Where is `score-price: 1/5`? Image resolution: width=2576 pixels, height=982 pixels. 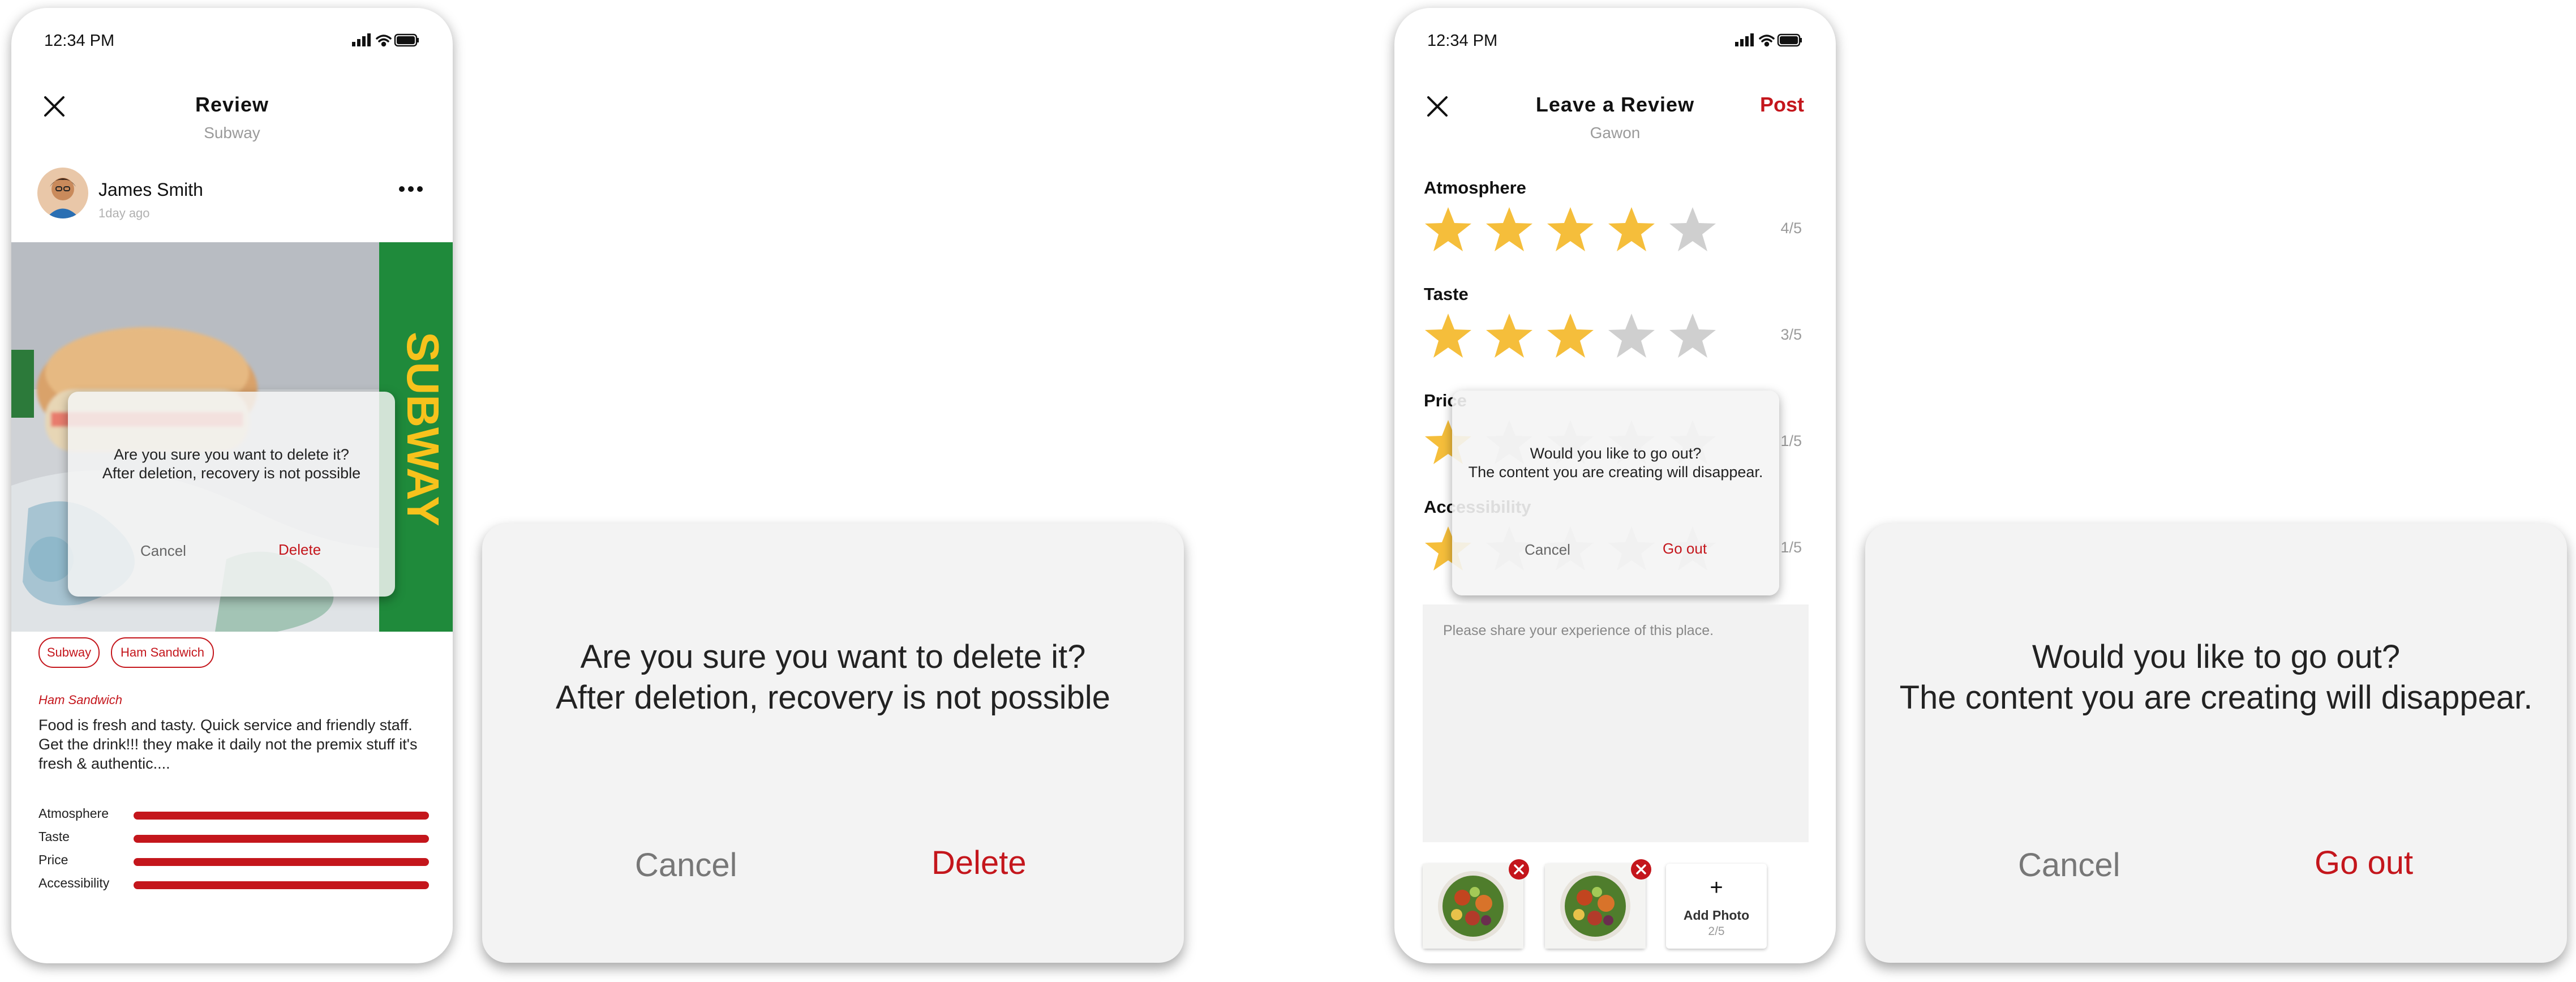 score-price: 1/5 is located at coordinates (1791, 440).